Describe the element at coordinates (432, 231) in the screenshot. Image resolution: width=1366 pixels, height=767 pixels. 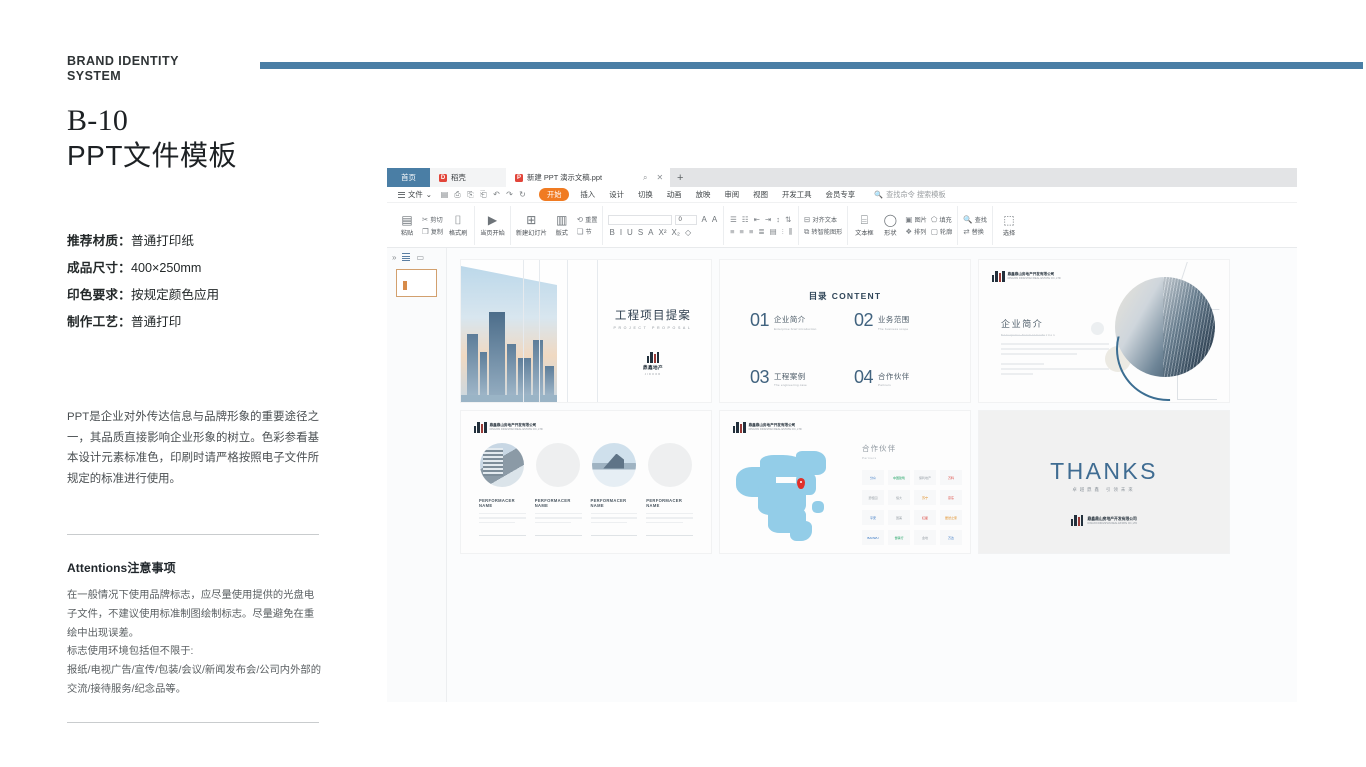
I see `copy-button: ❐ 复制` at that location.